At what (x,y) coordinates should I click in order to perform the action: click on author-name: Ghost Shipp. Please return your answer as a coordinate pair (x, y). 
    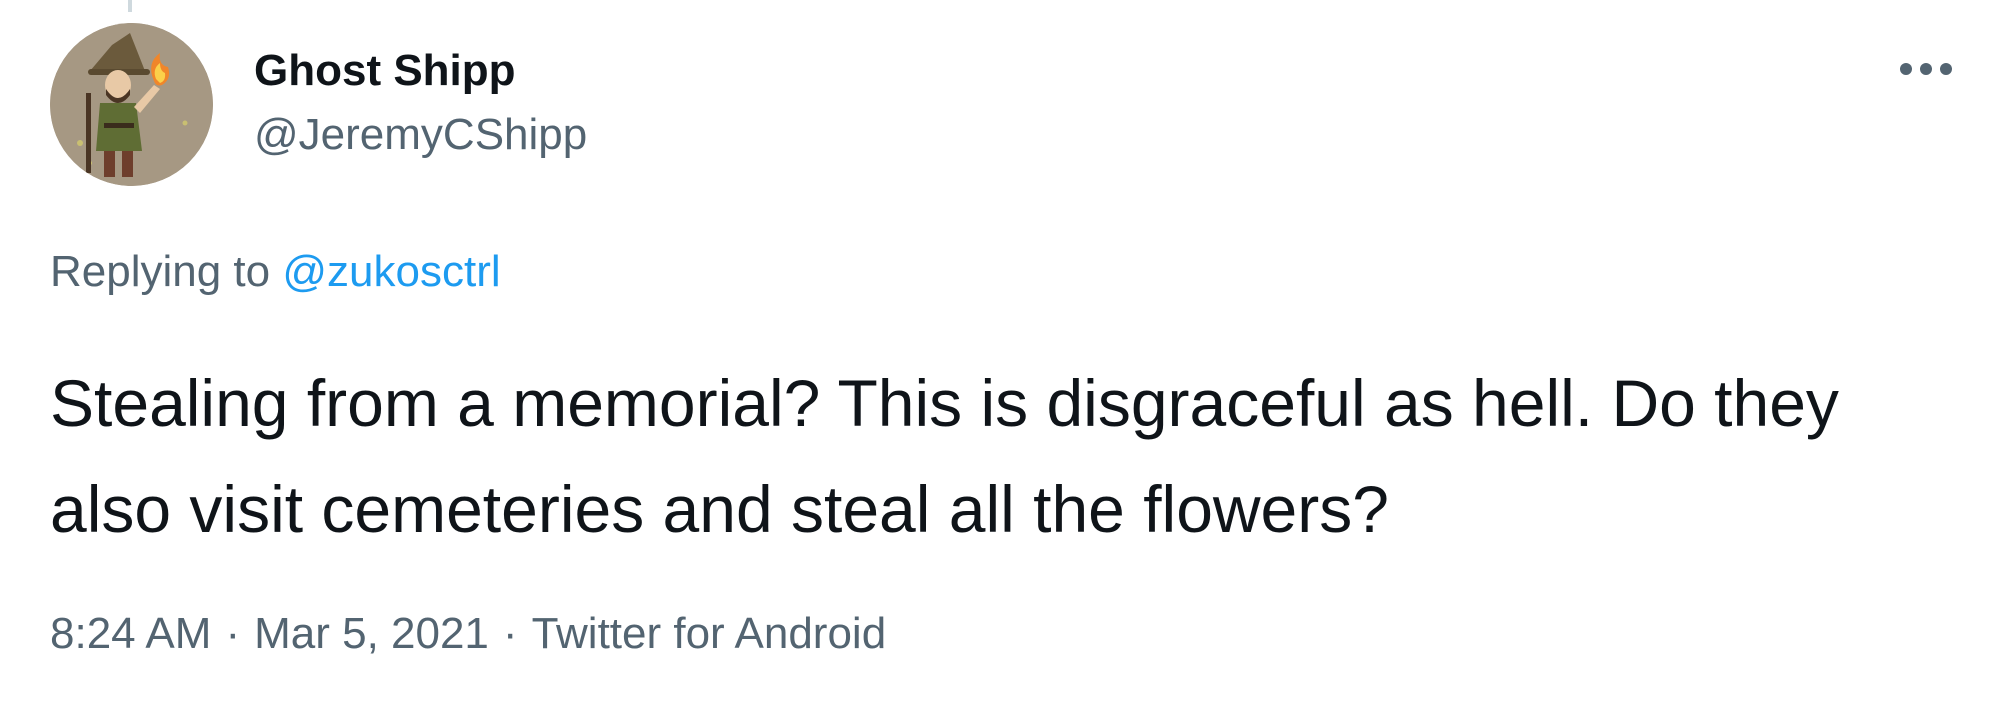
    Looking at the image, I should click on (385, 71).